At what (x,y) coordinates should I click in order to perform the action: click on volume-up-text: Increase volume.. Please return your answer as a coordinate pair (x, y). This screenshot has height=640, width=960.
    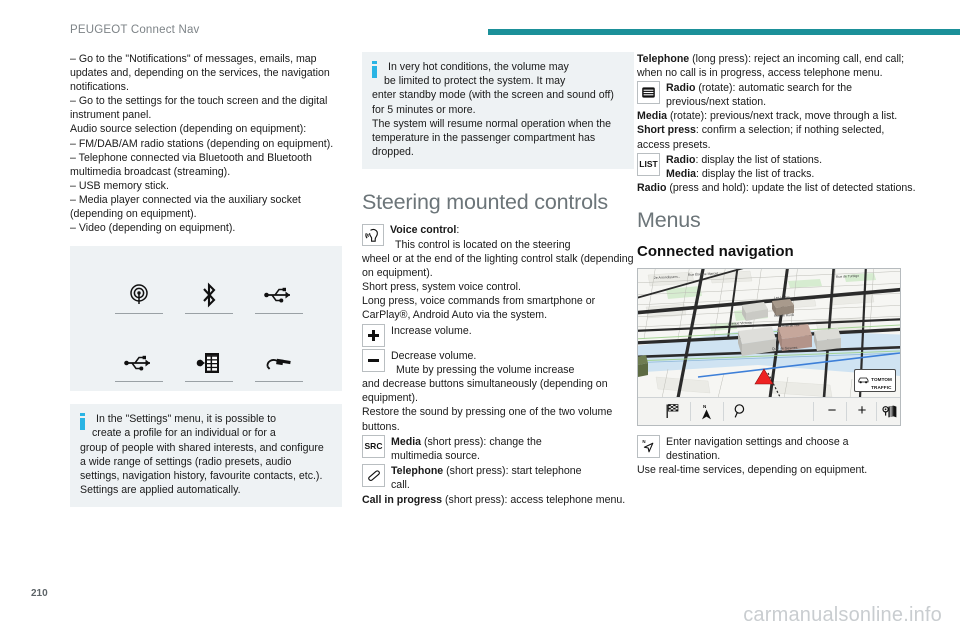
    Looking at the image, I should click on (431, 331).